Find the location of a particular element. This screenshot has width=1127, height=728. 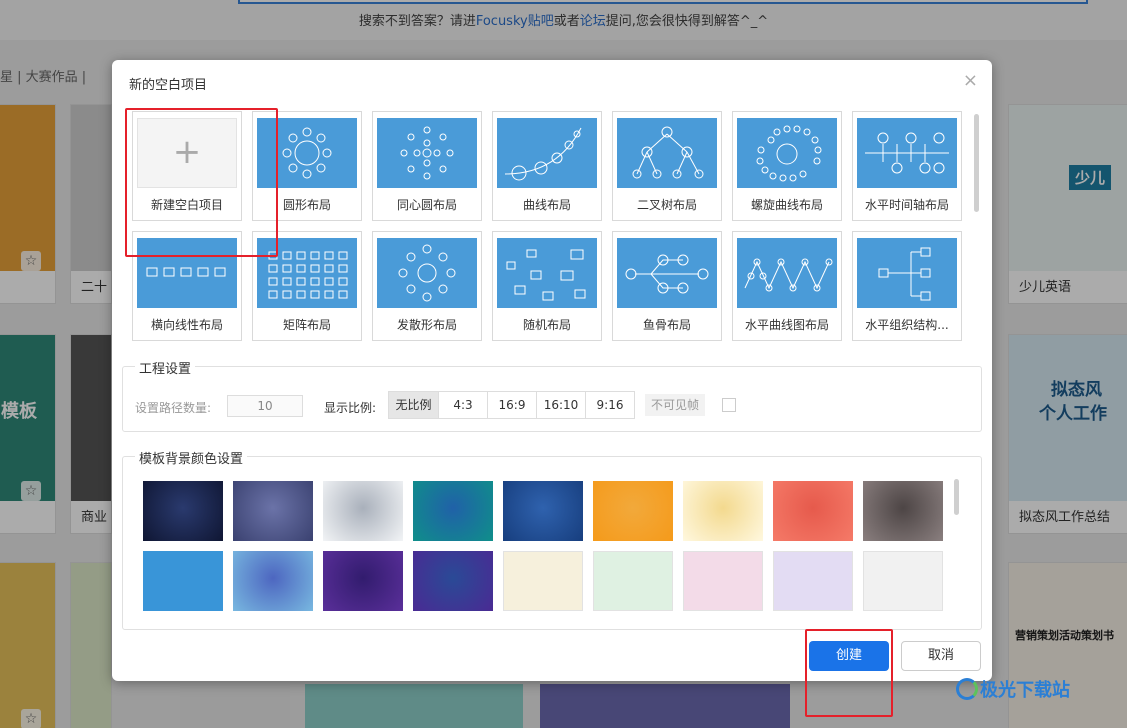

layout-tile-fishbone: 鱼骨布局 is located at coordinates (667, 286).